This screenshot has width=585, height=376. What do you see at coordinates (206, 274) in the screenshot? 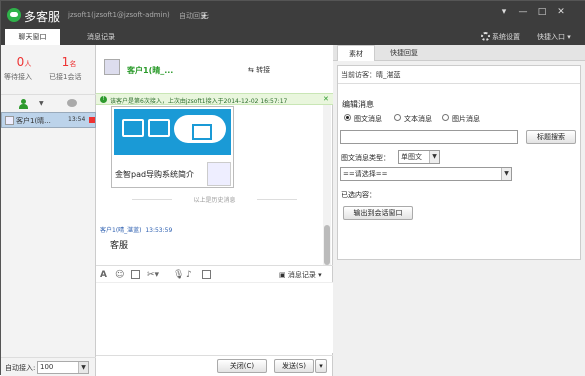
I see `file-icon` at bounding box center [206, 274].